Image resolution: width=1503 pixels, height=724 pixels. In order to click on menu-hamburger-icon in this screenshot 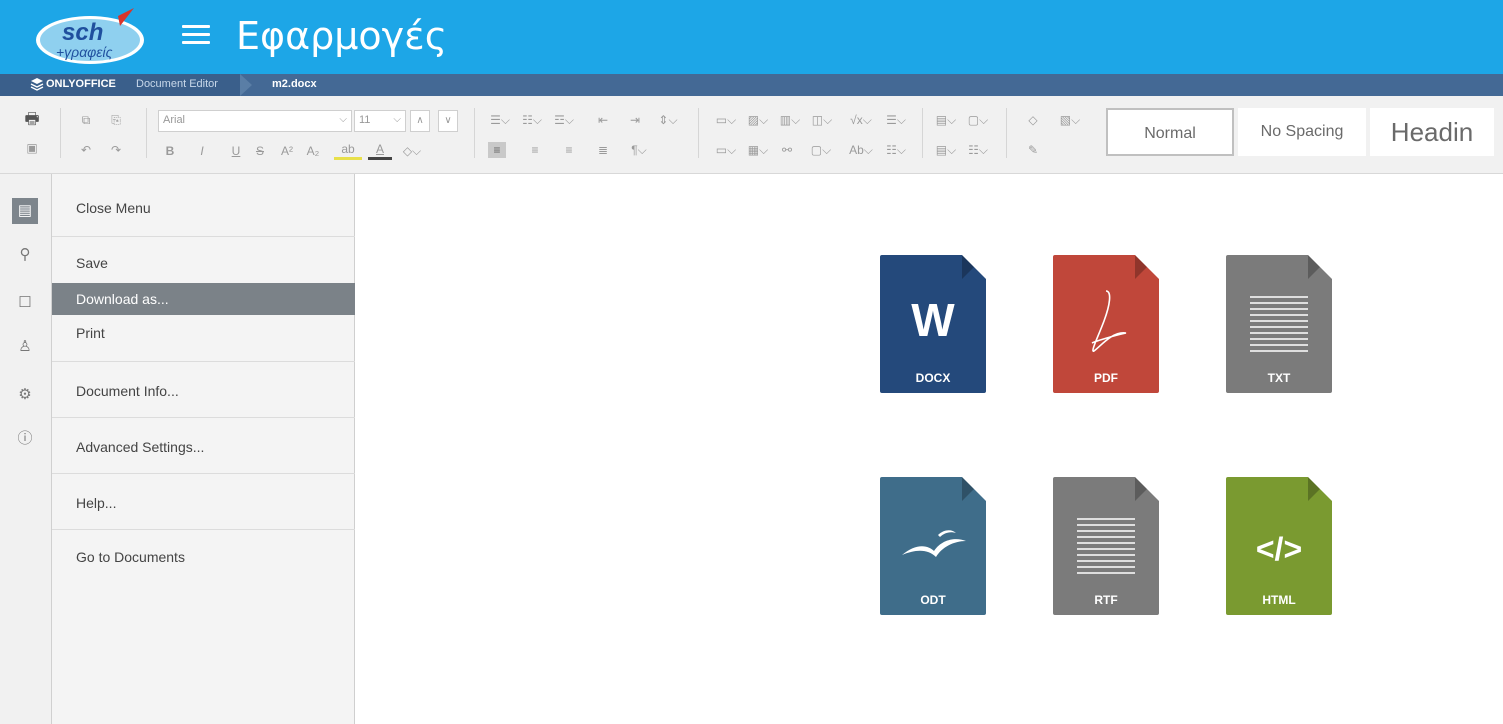, I will do `click(196, 36)`.